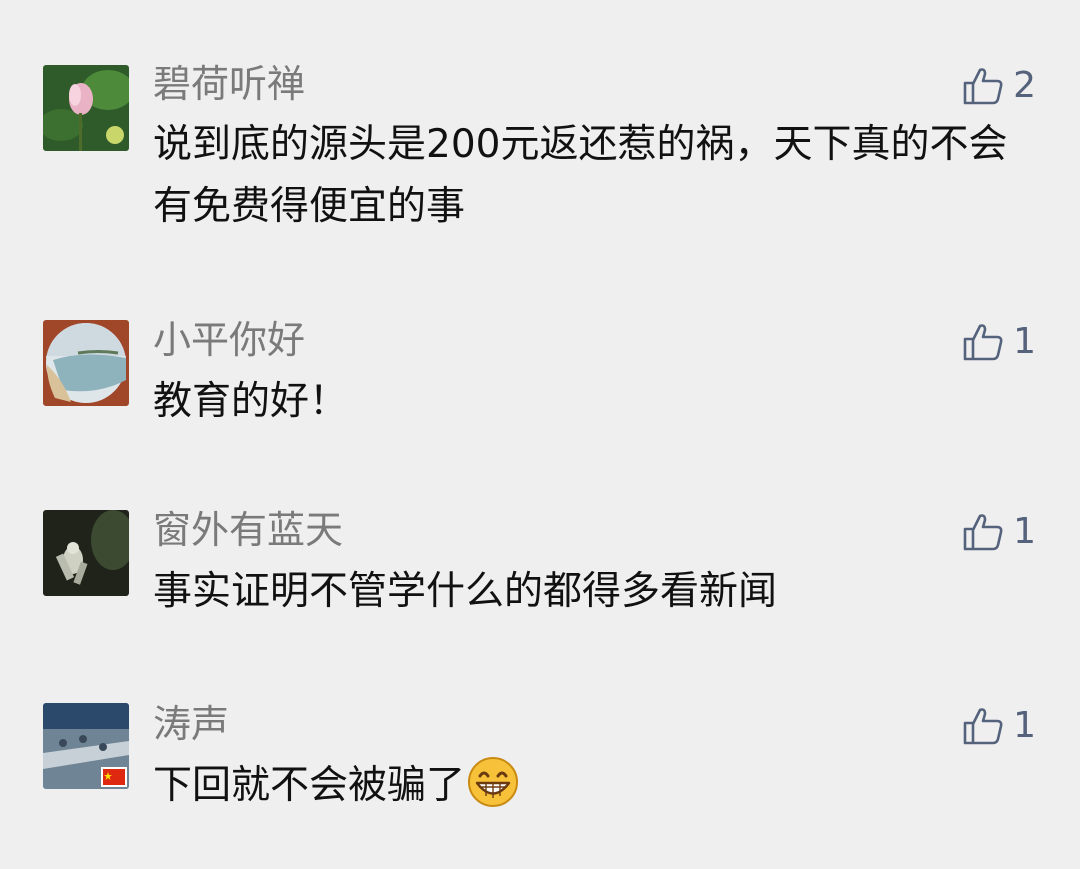  What do you see at coordinates (191, 724) in the screenshot?
I see `comment-user-name: 涛声` at bounding box center [191, 724].